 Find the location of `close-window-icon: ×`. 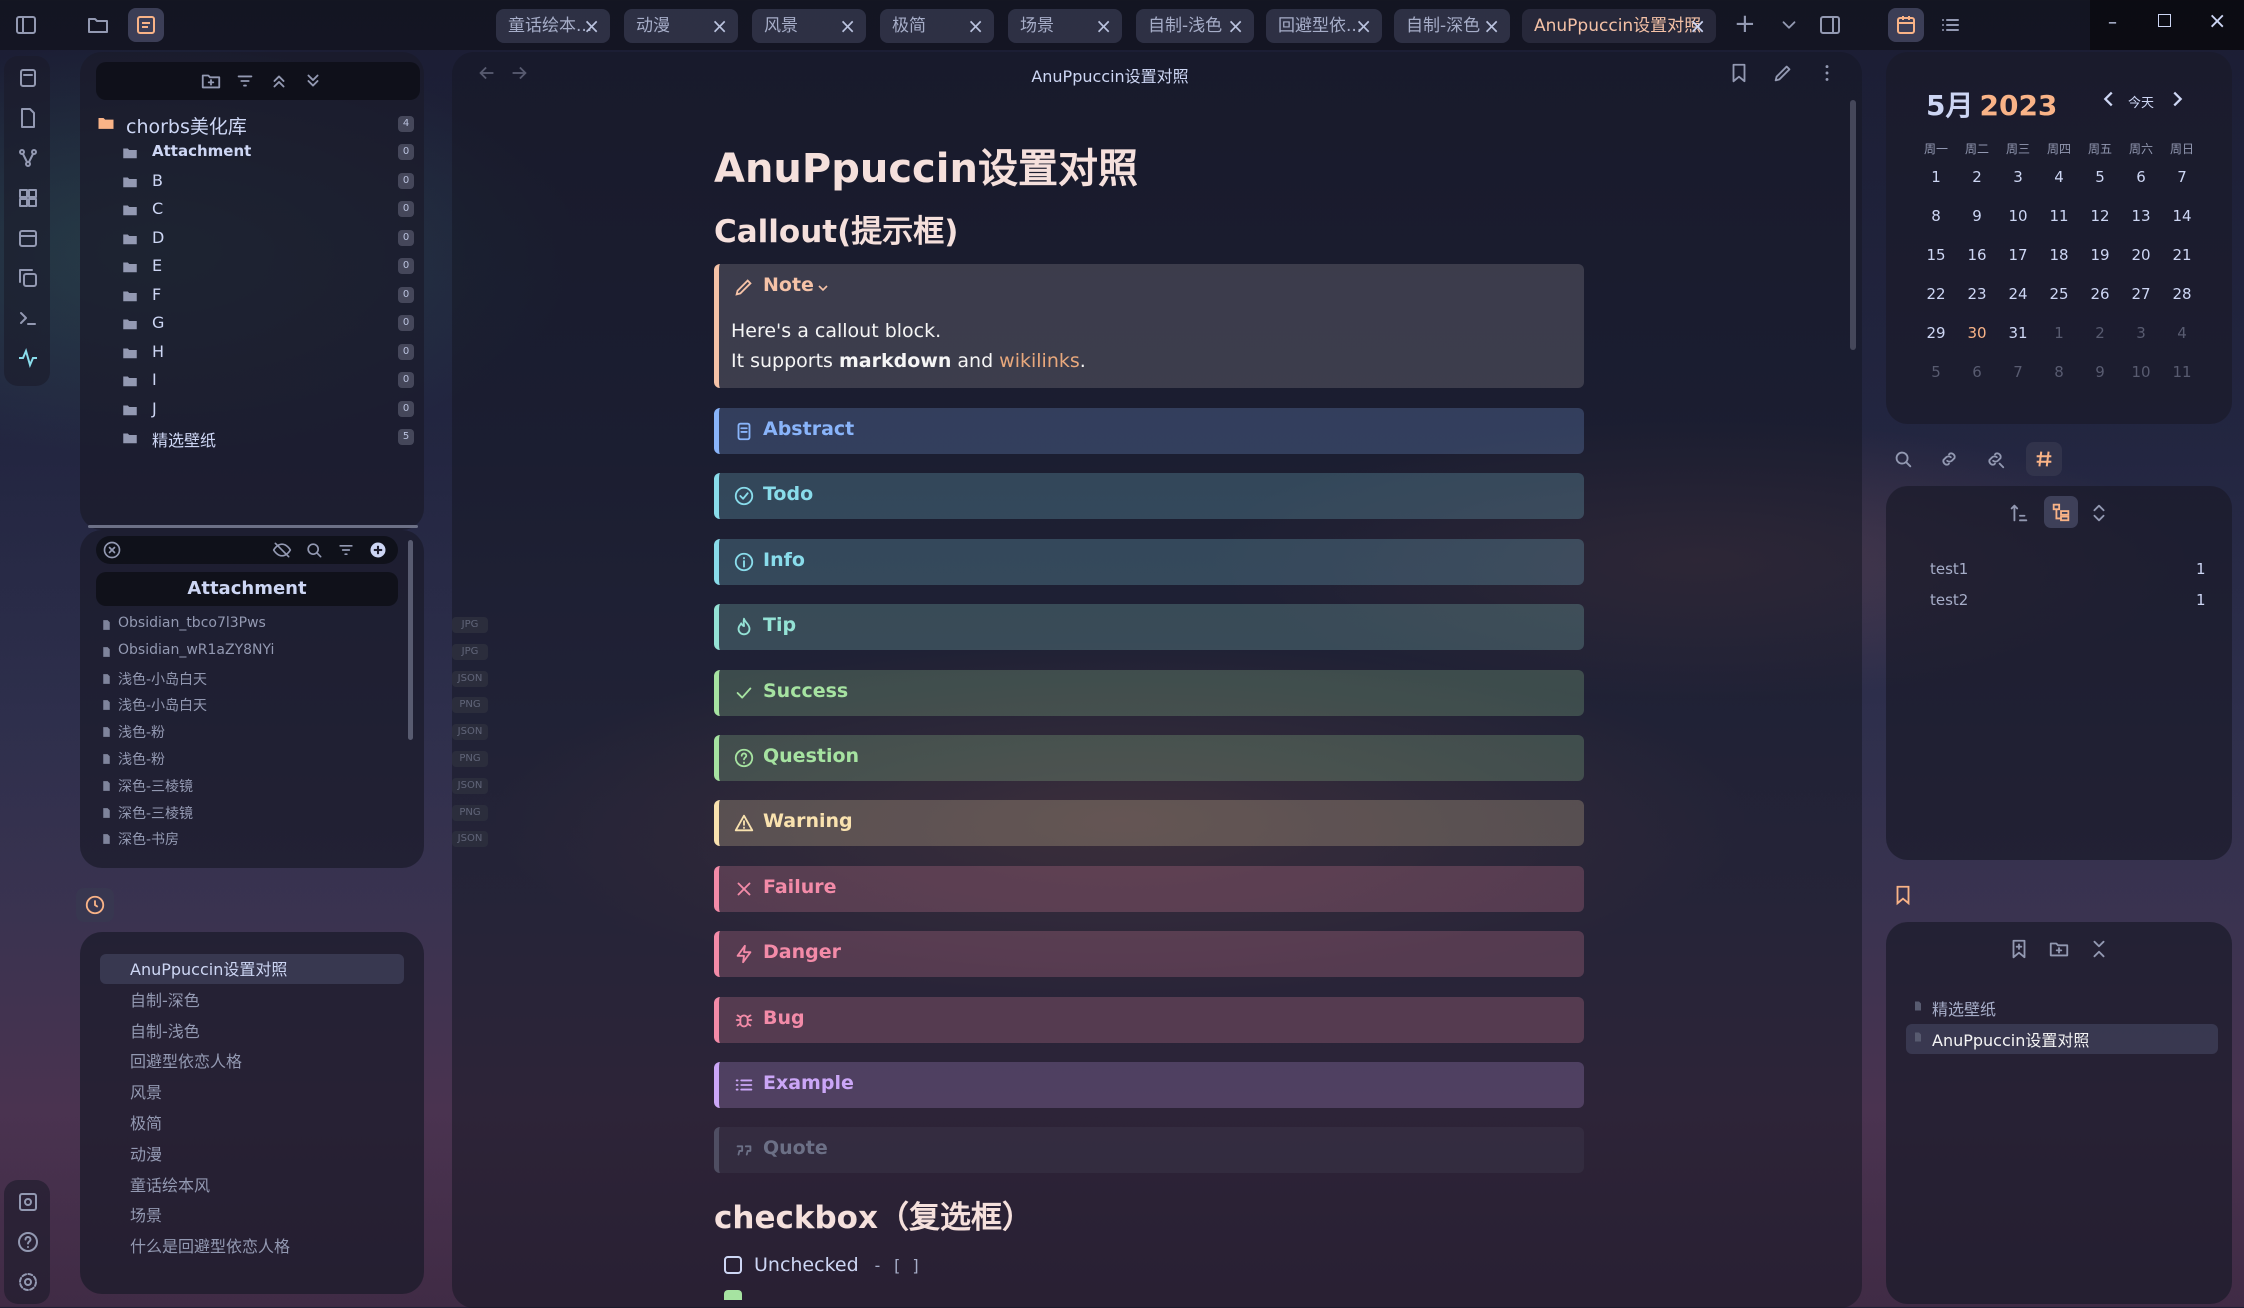

close-window-icon: × is located at coordinates (2217, 21).